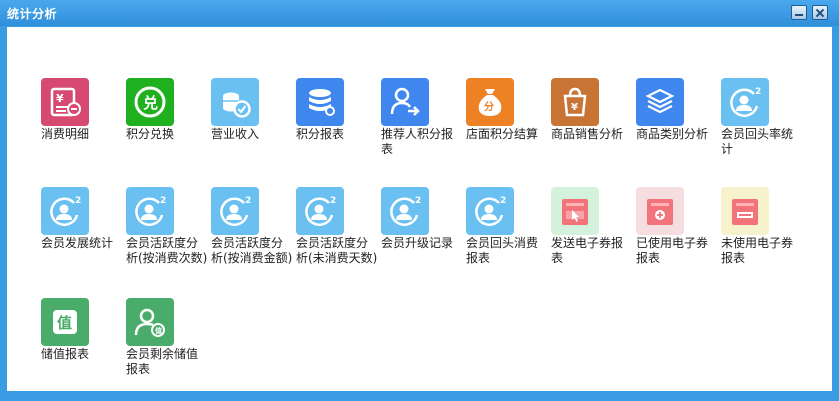  I want to click on item-label: 会员发展统计, so click(77, 243).